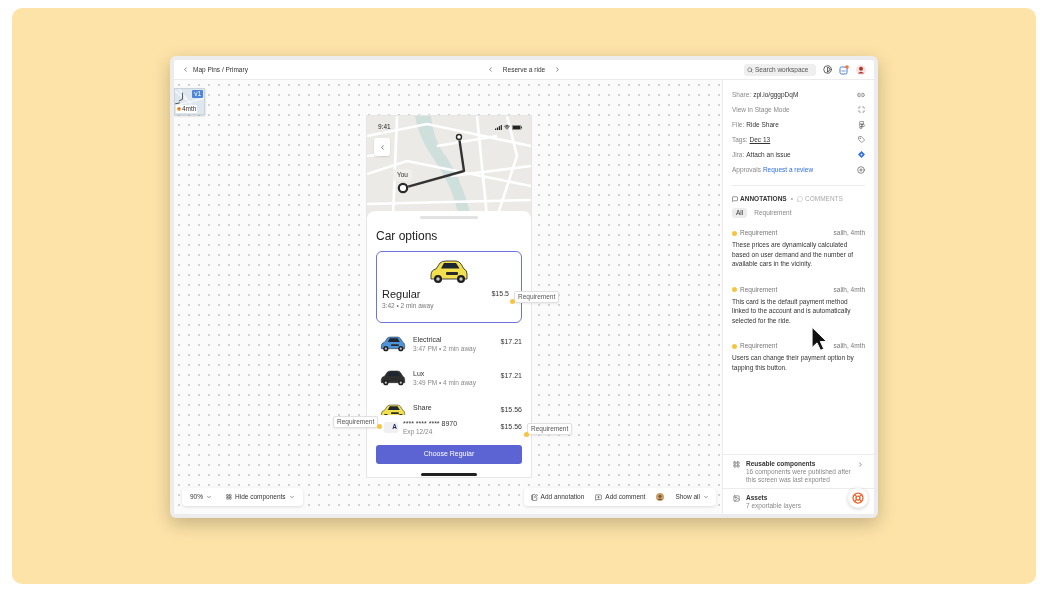 This screenshot has width=1047, height=594. Describe the element at coordinates (403, 188) in the screenshot. I see `location-pin-icon` at that location.